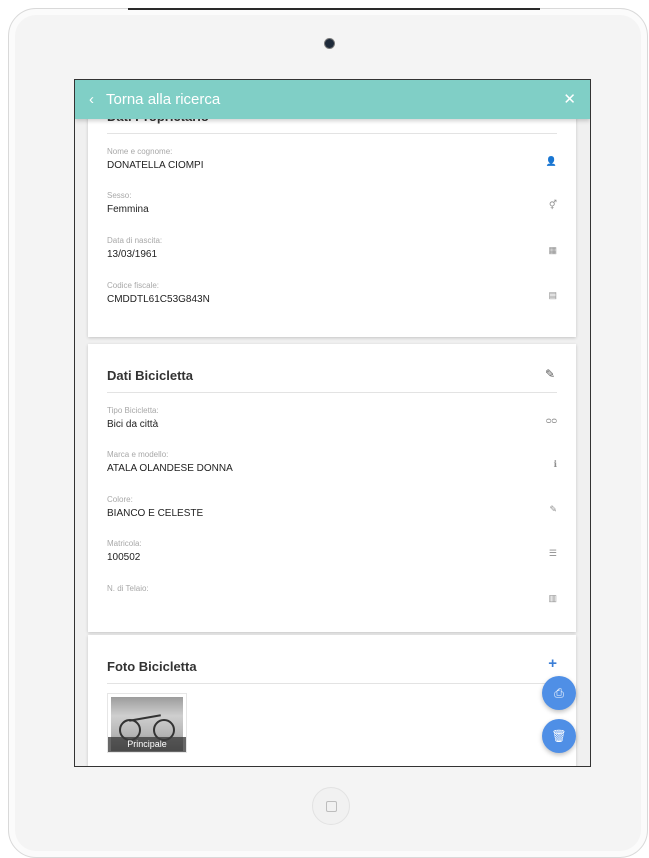 The image size is (649, 858). I want to click on field-sesso: Sesso: Femmina ⚥, so click(332, 211).